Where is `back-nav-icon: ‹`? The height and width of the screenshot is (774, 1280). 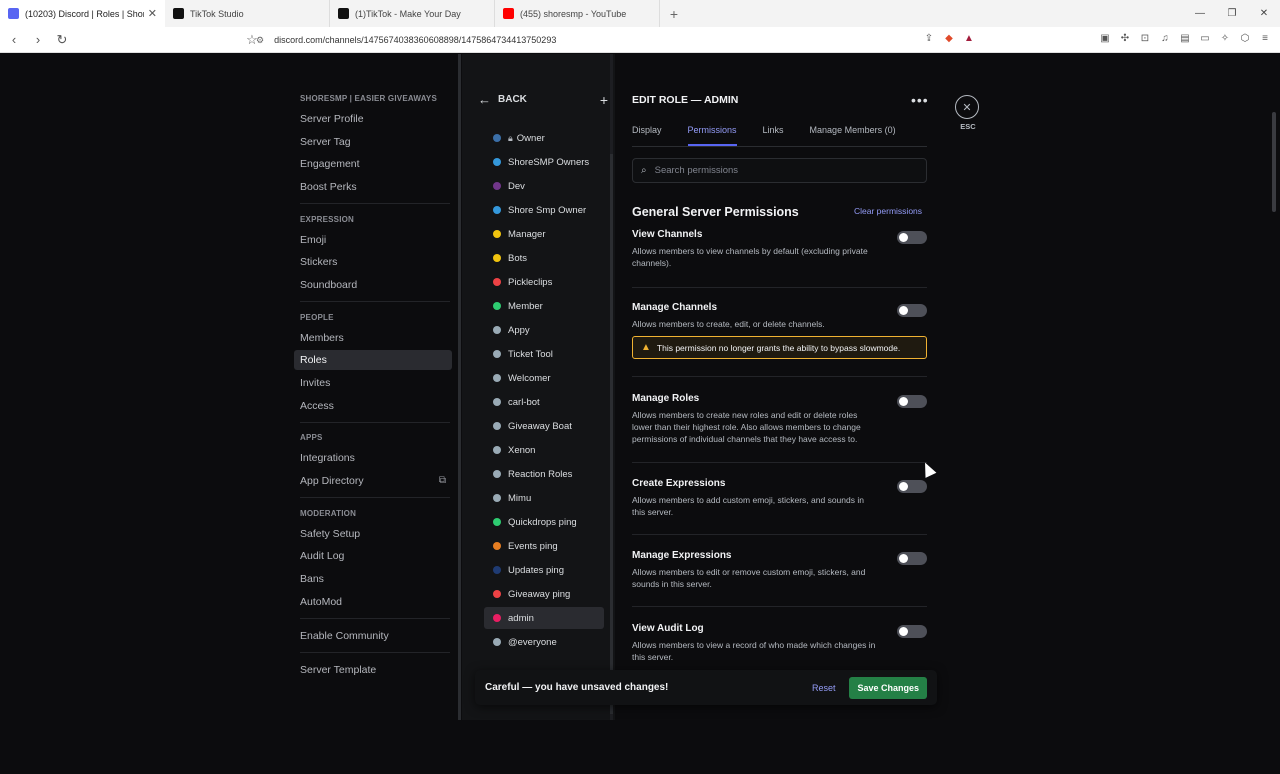
back-nav-icon: ‹ is located at coordinates (14, 40).